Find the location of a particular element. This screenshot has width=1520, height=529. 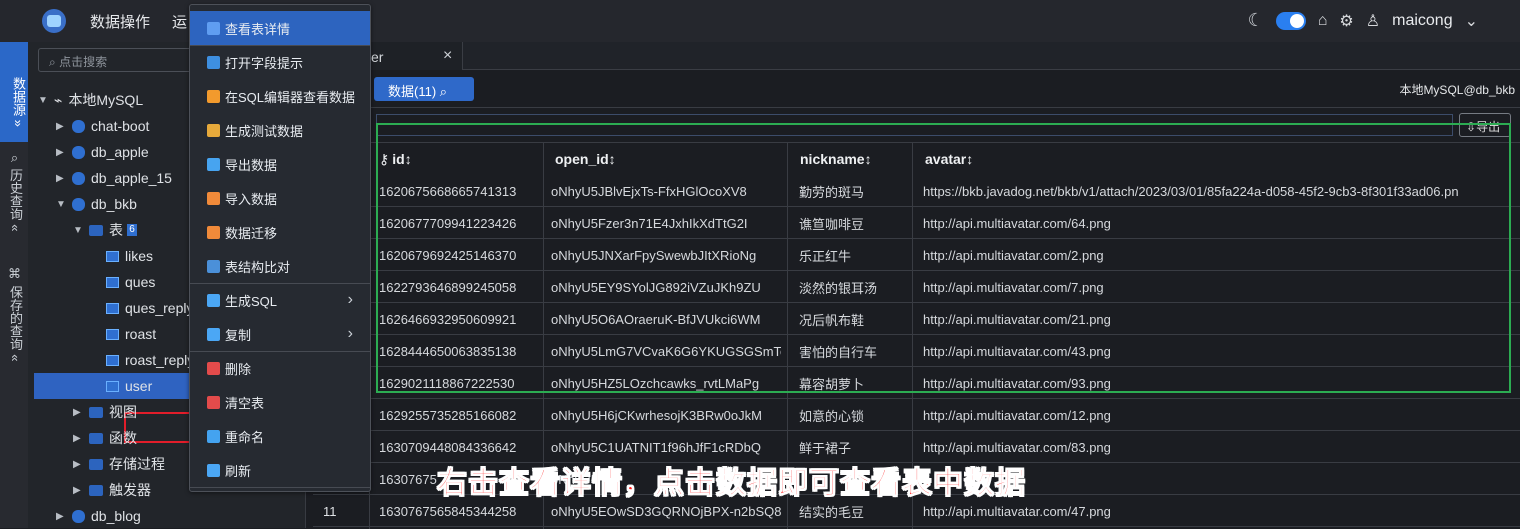

context-menu-item: 导出数据 is located at coordinates (280, 164).